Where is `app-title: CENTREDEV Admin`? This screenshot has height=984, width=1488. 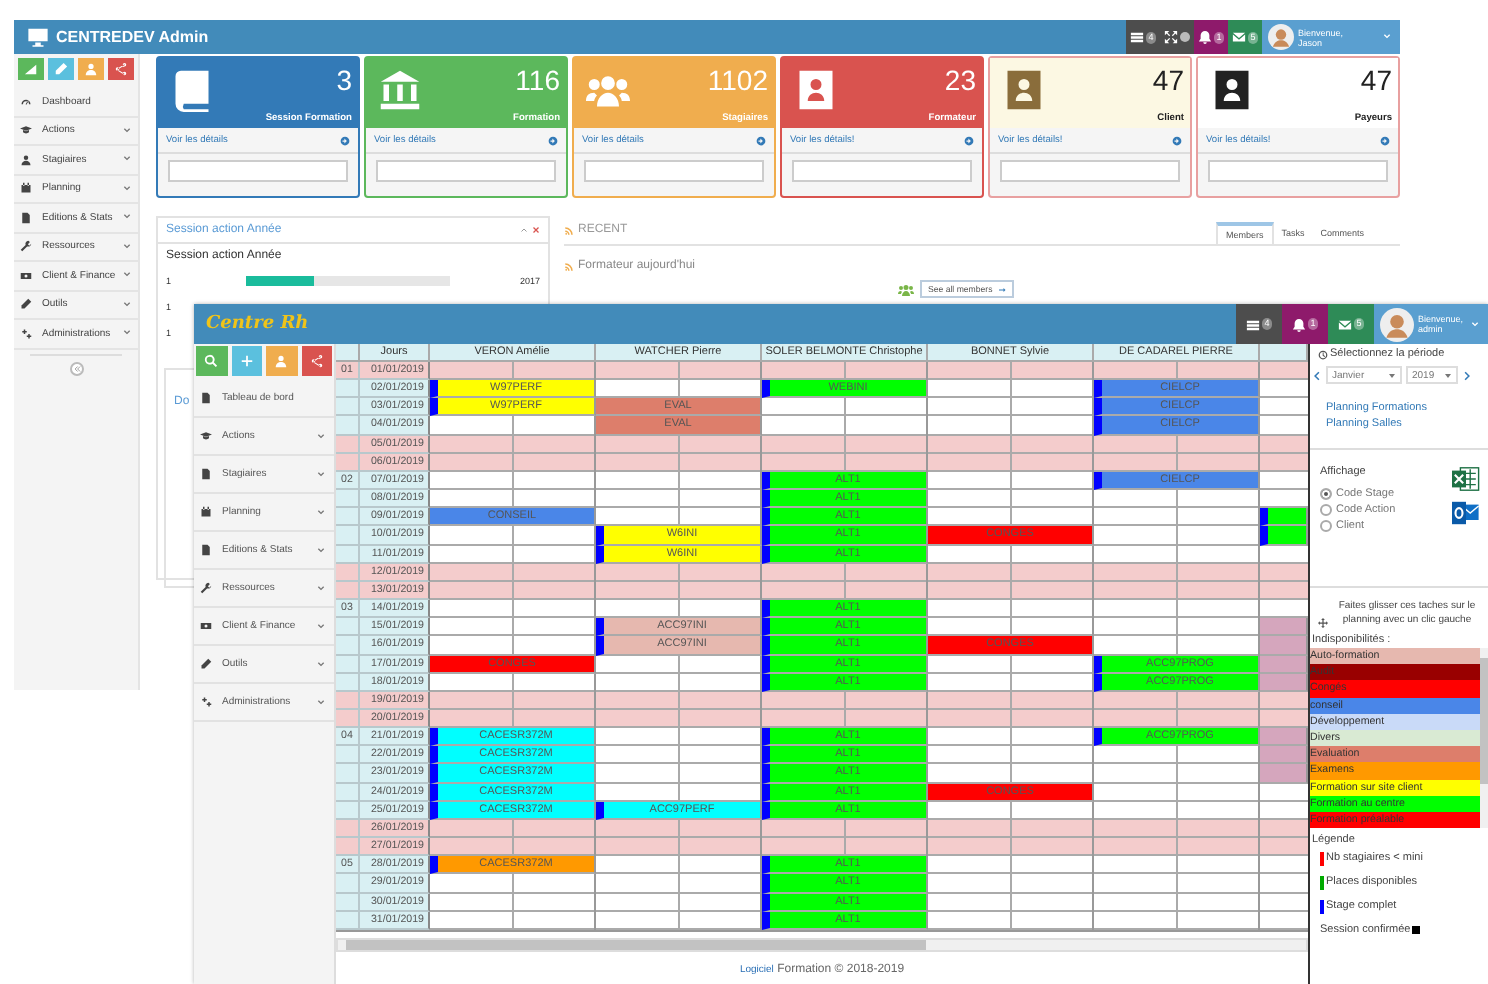 app-title: CENTREDEV Admin is located at coordinates (132, 37).